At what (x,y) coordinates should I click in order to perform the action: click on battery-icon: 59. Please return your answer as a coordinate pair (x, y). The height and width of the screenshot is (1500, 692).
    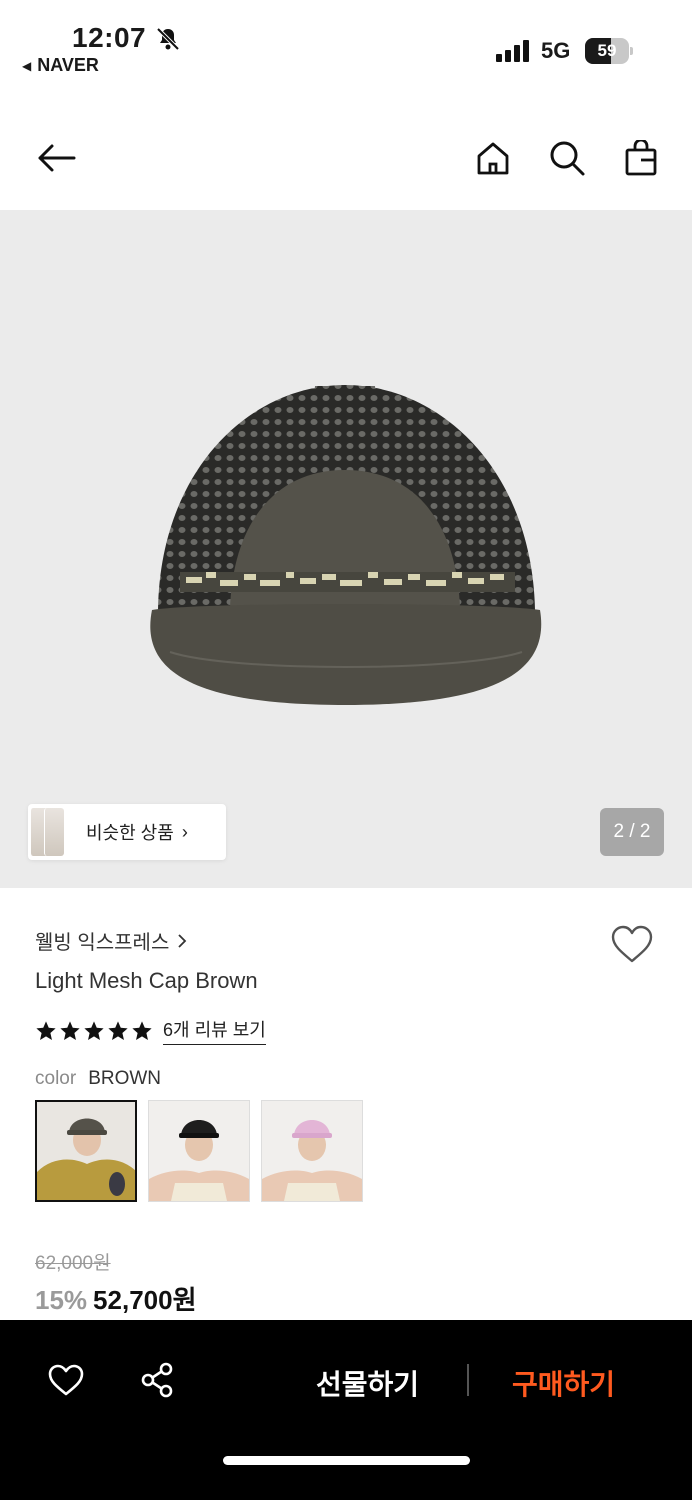
    Looking at the image, I should click on (609, 51).